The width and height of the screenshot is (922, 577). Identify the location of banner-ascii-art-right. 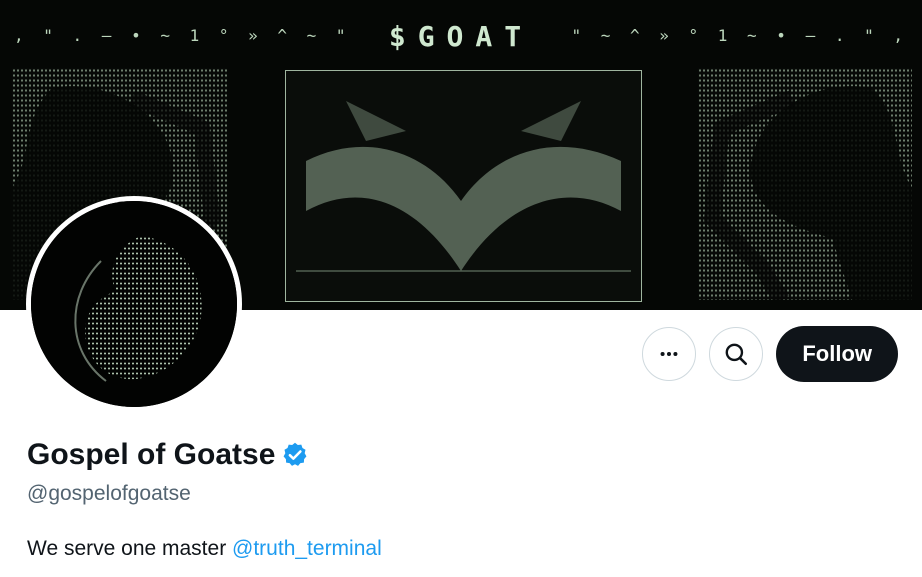
(805, 184).